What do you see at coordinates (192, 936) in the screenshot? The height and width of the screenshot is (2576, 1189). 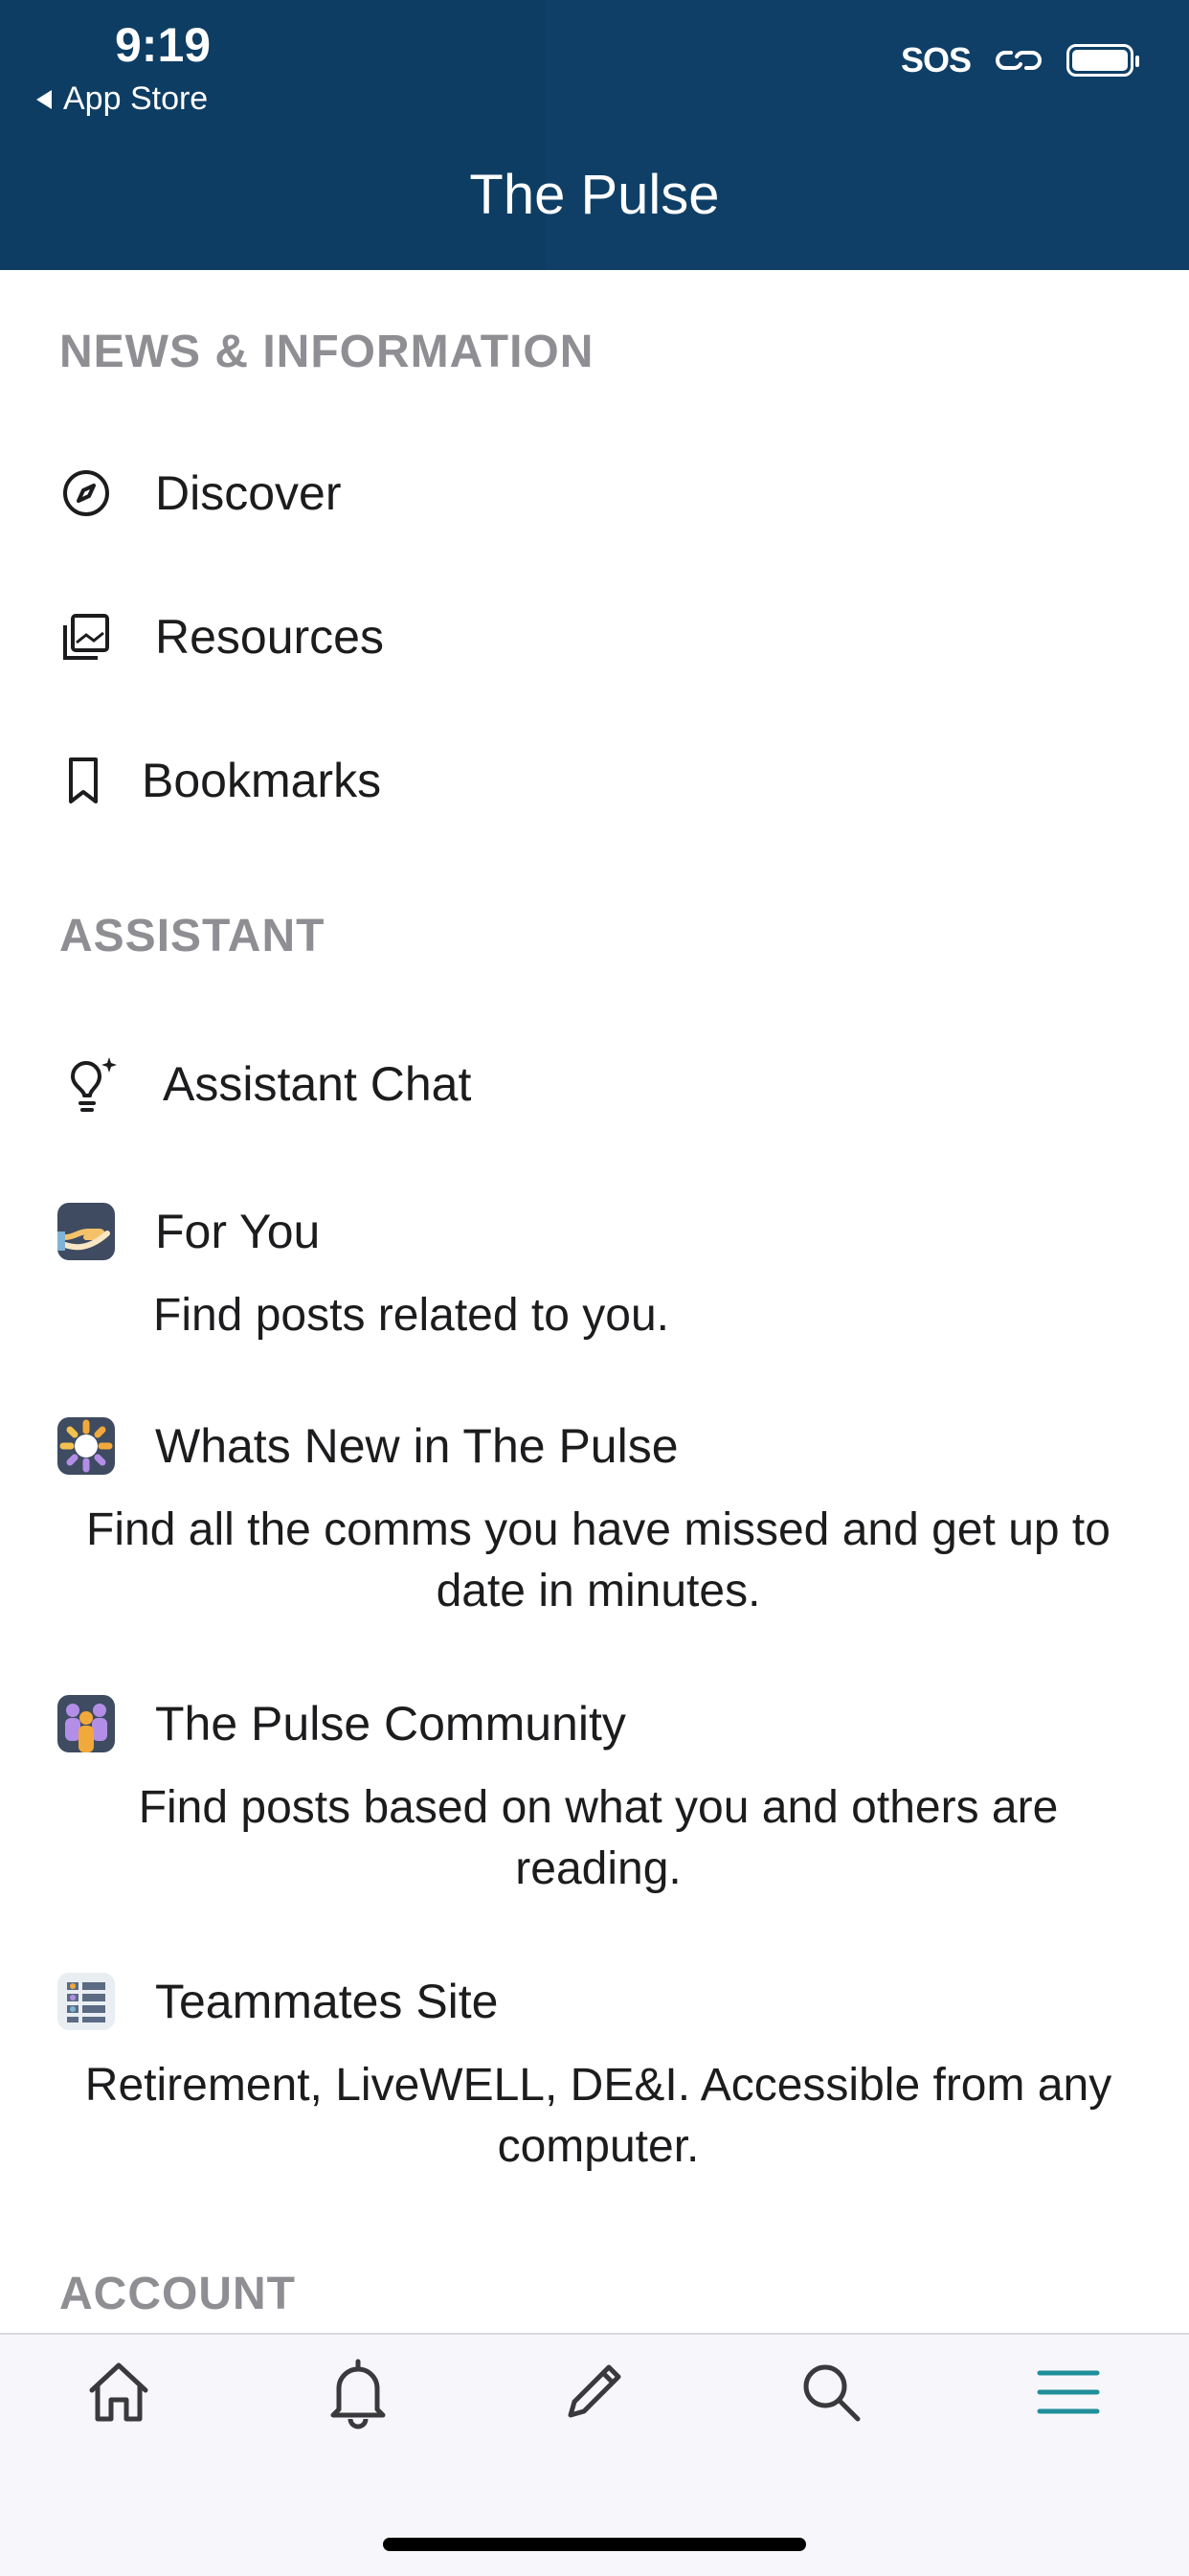 I see `section-title-assistant: ASSISTANT` at bounding box center [192, 936].